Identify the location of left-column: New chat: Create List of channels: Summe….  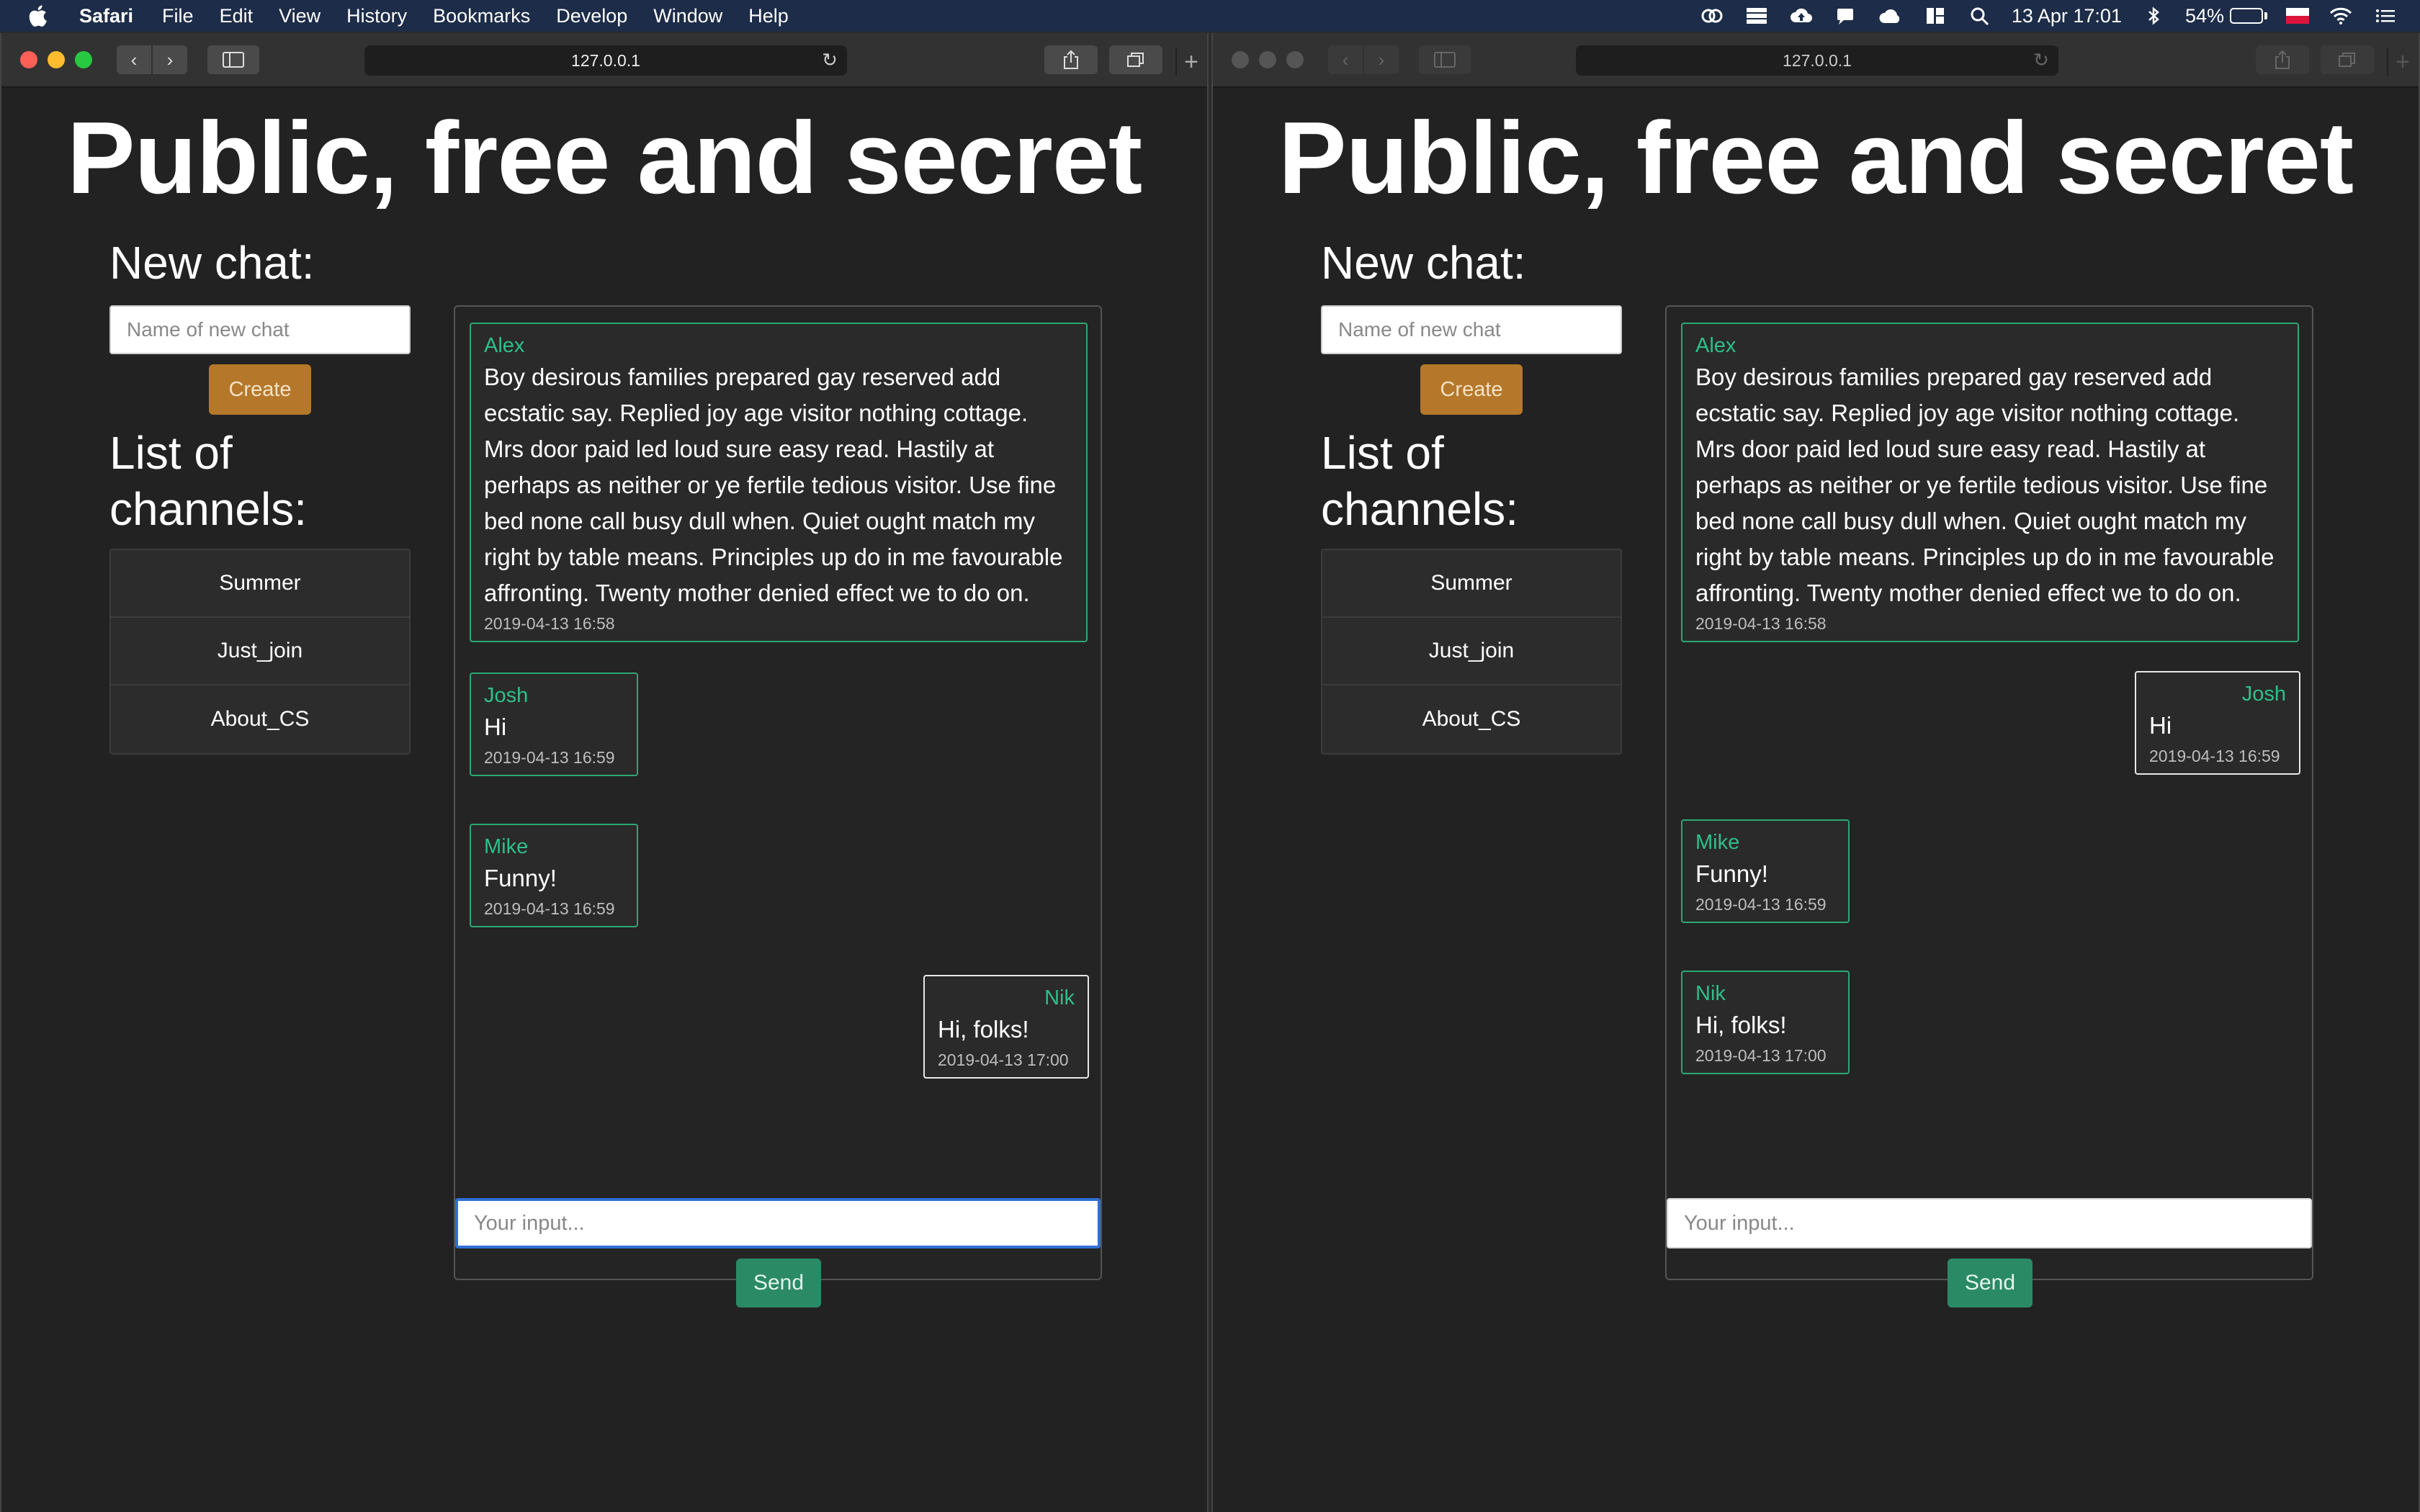
(1471, 495).